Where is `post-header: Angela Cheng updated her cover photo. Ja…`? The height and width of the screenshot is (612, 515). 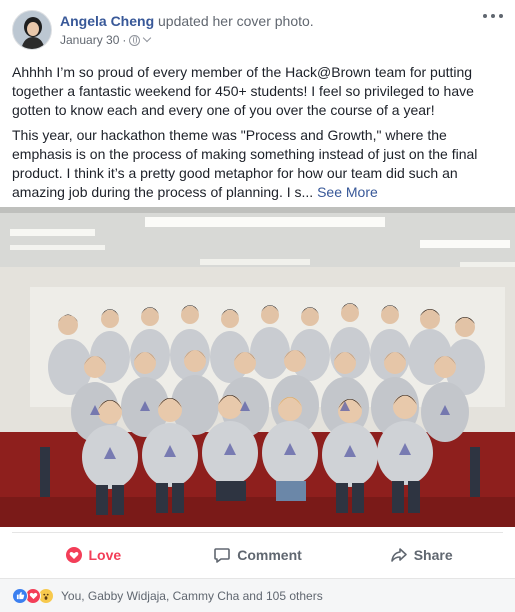
post-header: Angela Cheng updated her cover photo. Ja… is located at coordinates (257, 31).